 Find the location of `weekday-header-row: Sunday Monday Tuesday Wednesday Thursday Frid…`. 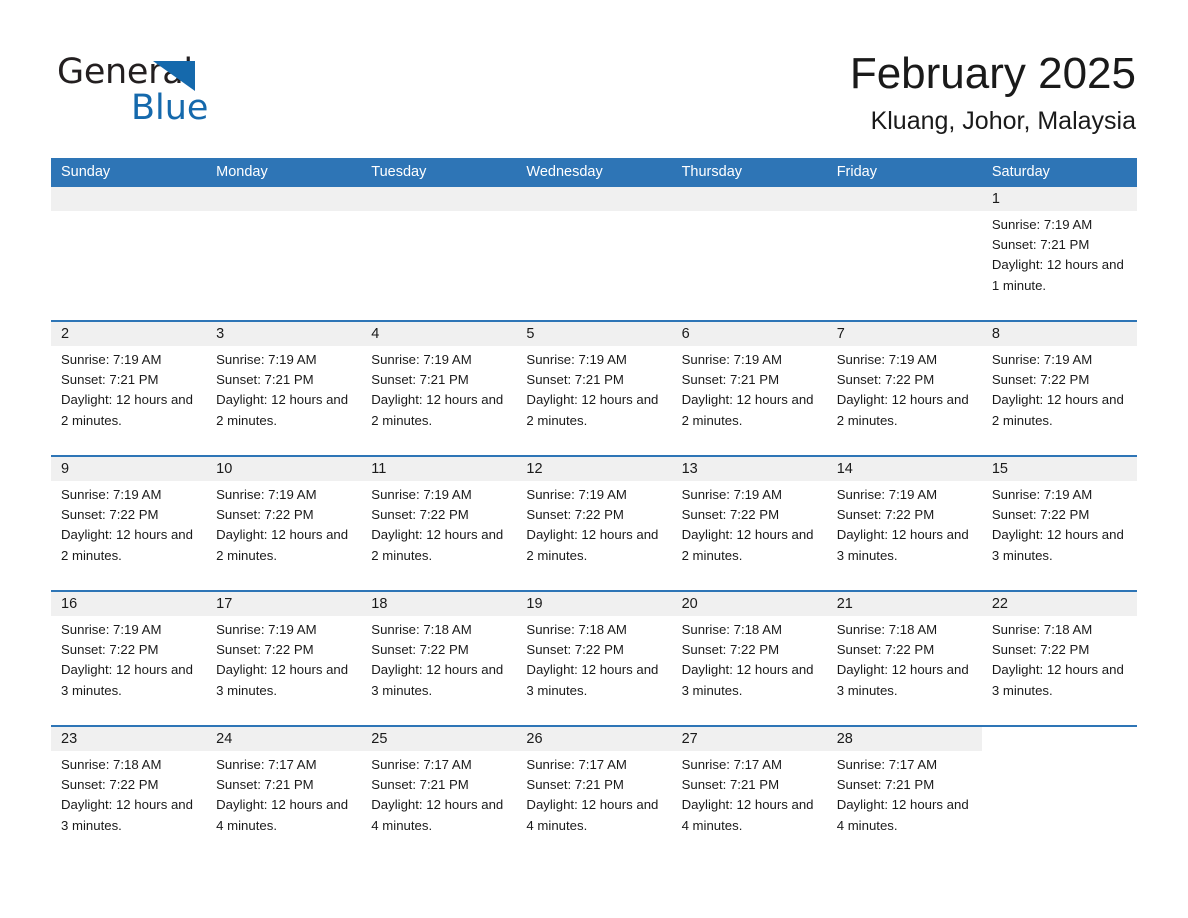

weekday-header-row: Sunday Monday Tuesday Wednesday Thursday Frid… is located at coordinates (594, 172).